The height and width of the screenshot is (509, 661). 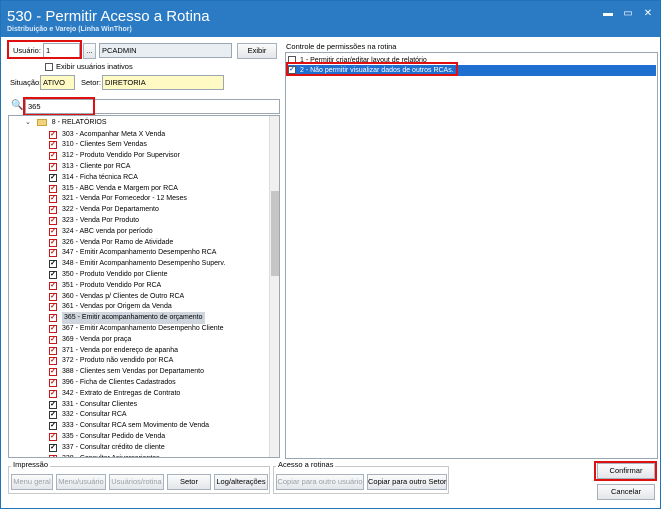 What do you see at coordinates (275, 233) in the screenshot?
I see `tree-scroll-thumb` at bounding box center [275, 233].